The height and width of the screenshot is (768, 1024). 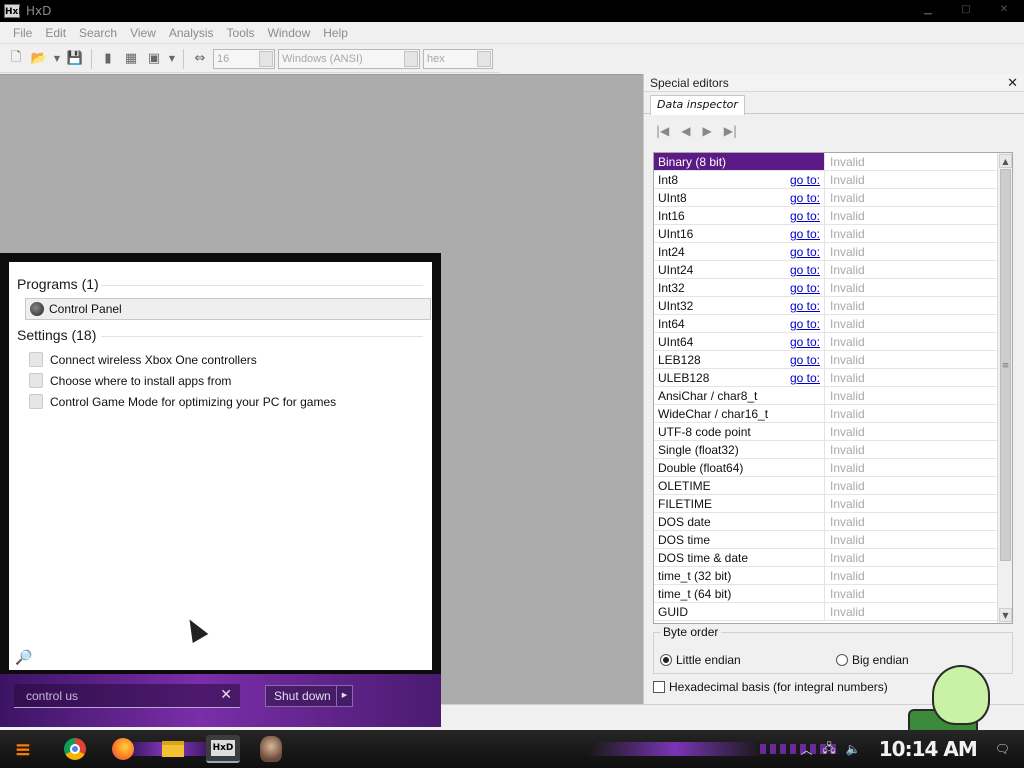 I want to click on inspector-row: GUID Invalid, so click(x=826, y=612).